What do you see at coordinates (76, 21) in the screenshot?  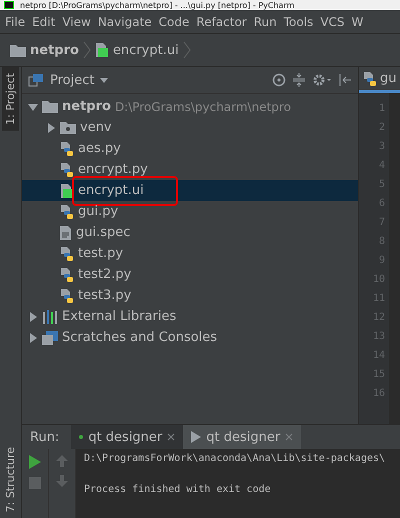 I see `menu-item: View` at bounding box center [76, 21].